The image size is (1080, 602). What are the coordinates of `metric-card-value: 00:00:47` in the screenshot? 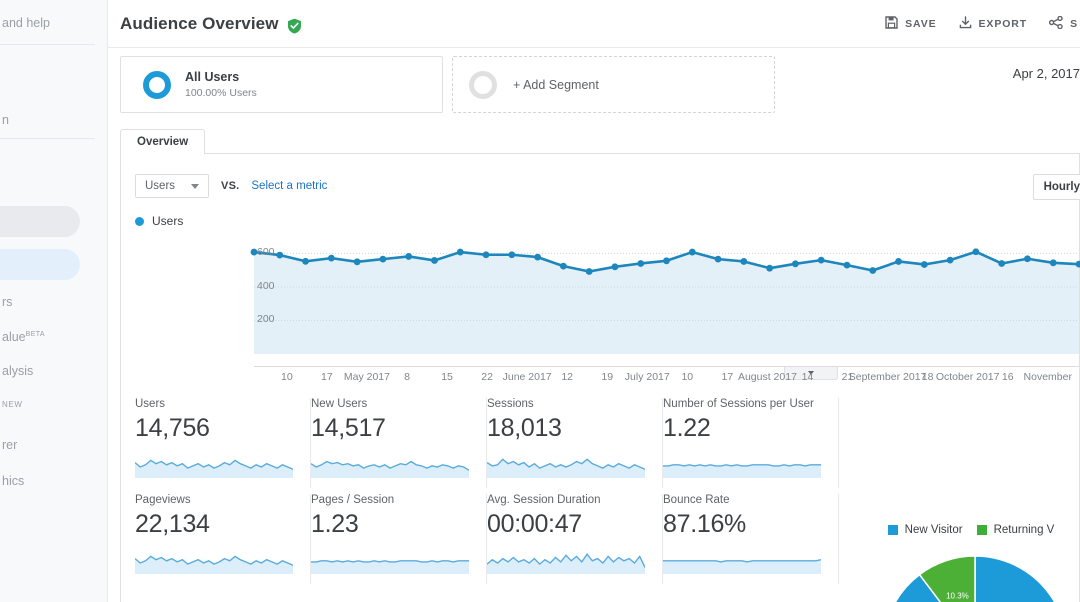 It's located at (534, 524).